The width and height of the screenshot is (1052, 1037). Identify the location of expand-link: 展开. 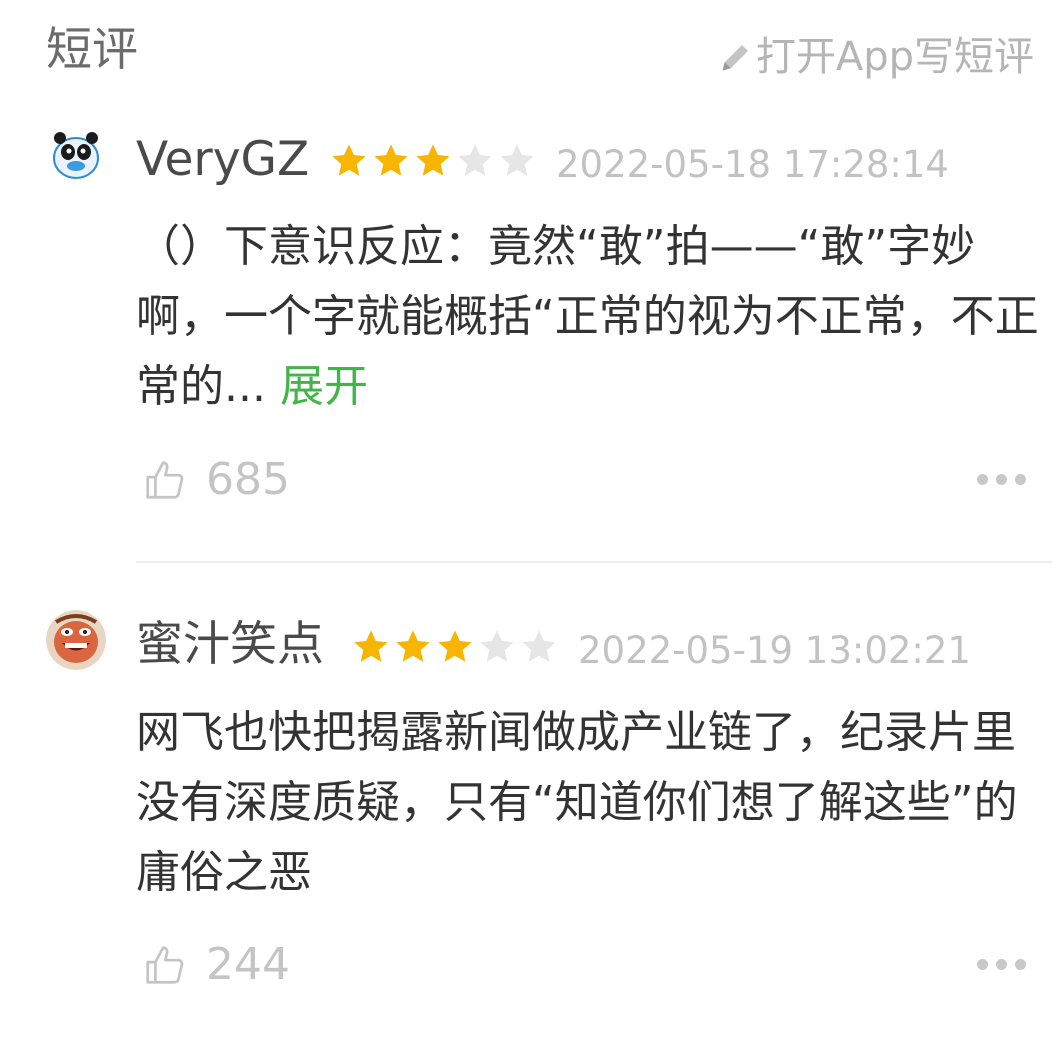
(324, 386).